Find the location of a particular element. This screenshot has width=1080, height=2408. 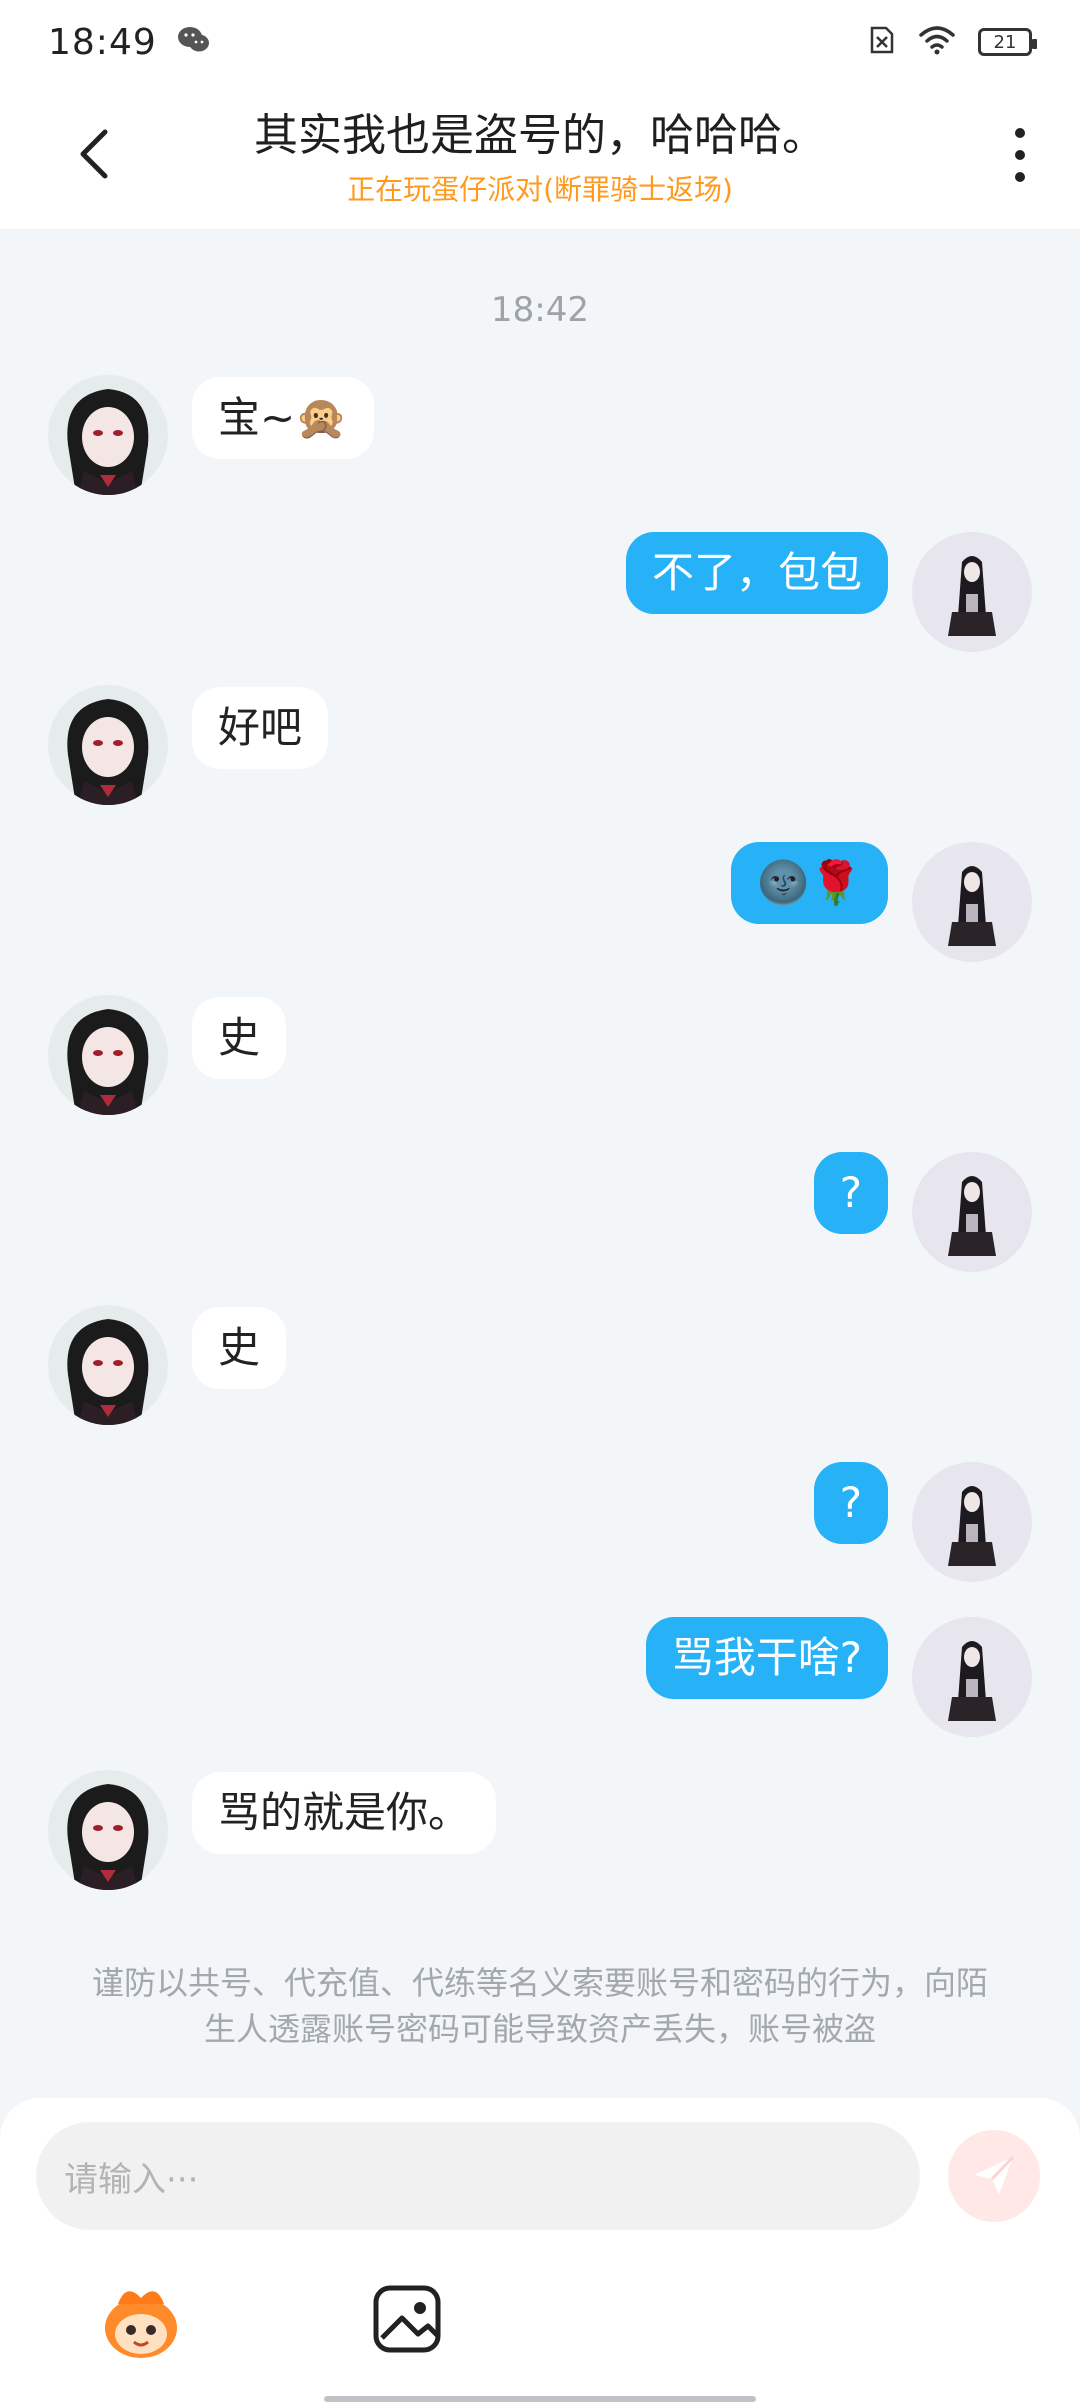

message-input: 请输入··· is located at coordinates (478, 2176).